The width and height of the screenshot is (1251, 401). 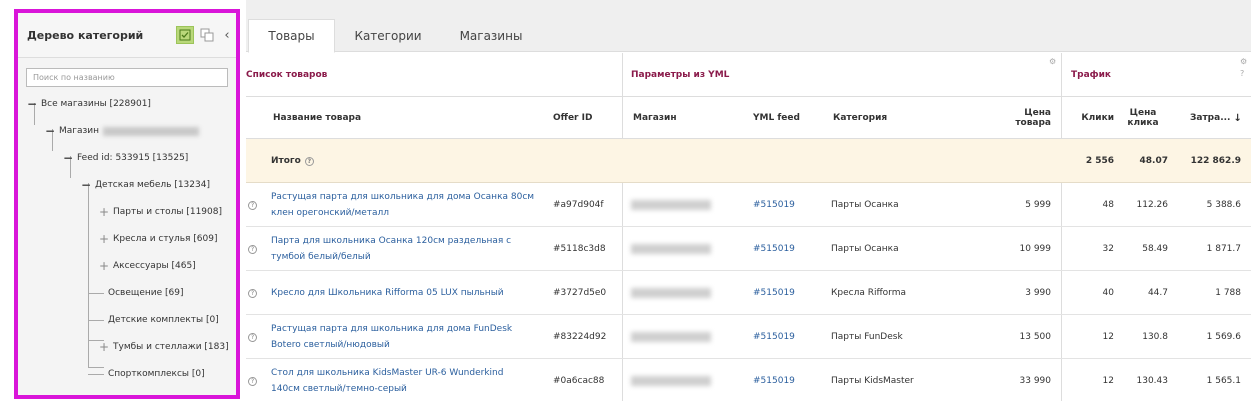 What do you see at coordinates (1035, 337) in the screenshot?
I see `price: 13 500` at bounding box center [1035, 337].